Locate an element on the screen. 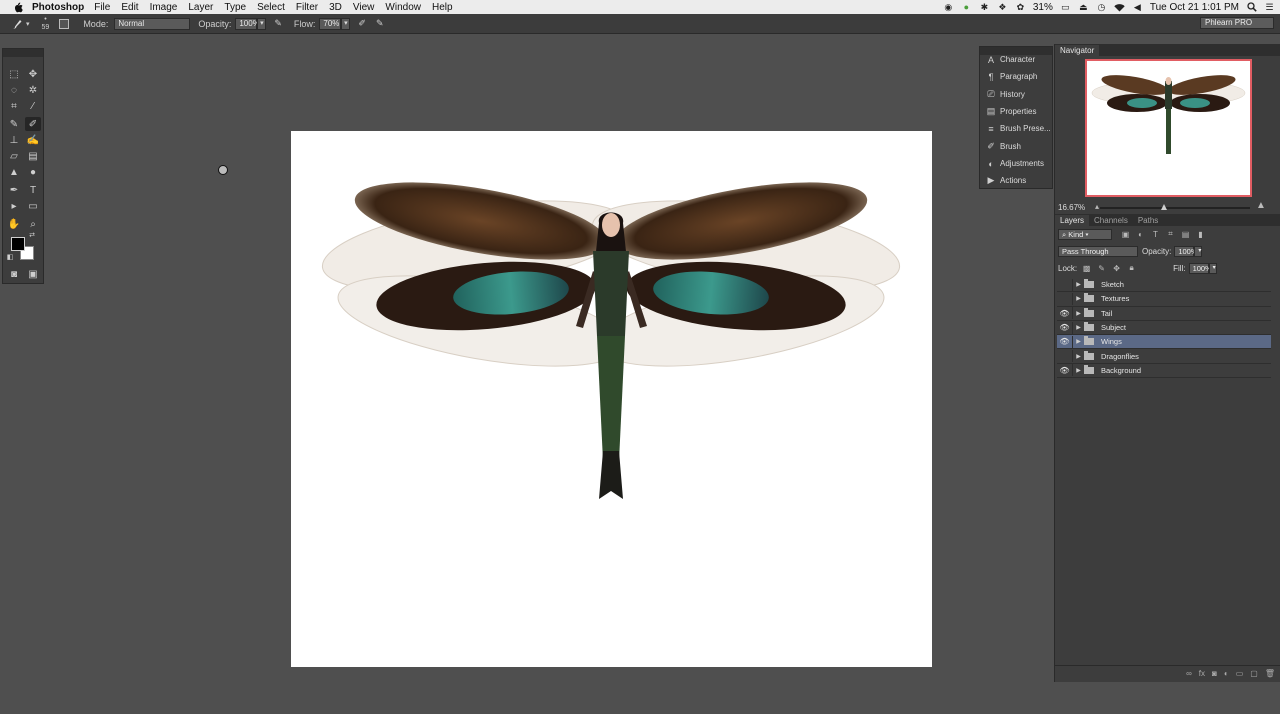 The height and width of the screenshot is (714, 1280). record-icon: ◉ is located at coordinates (948, 7).